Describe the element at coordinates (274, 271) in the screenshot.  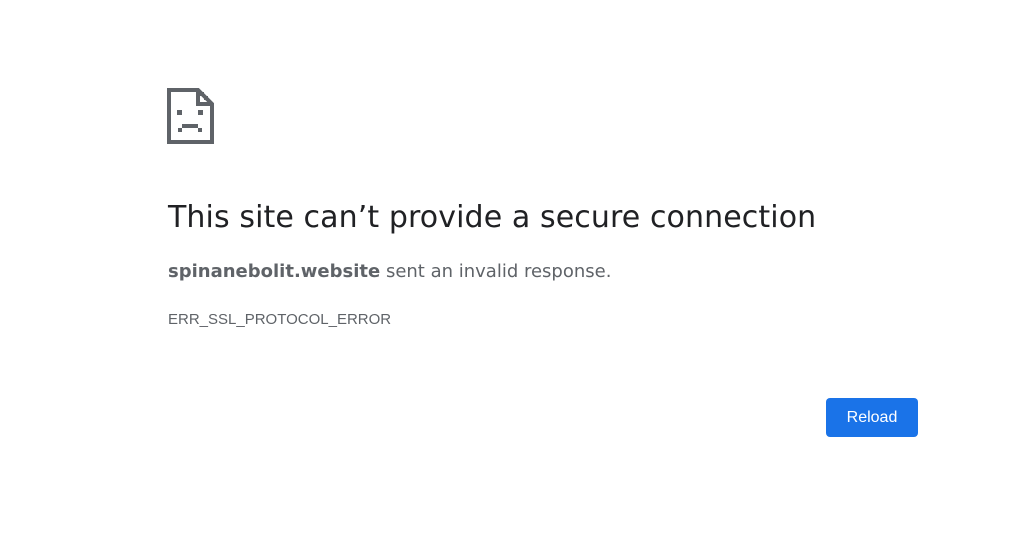
I see `host-name: spinanebolit.website` at that location.